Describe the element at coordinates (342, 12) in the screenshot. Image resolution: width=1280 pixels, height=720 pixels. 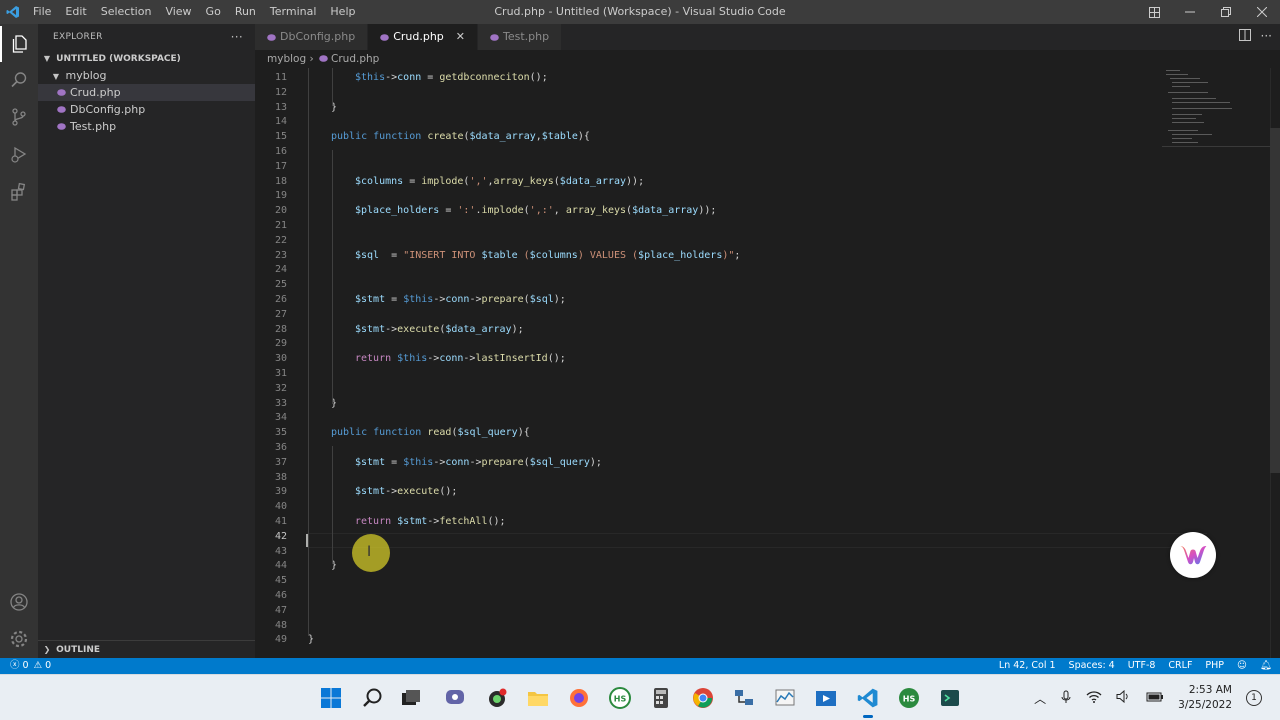
I see `menu-help: Help` at that location.